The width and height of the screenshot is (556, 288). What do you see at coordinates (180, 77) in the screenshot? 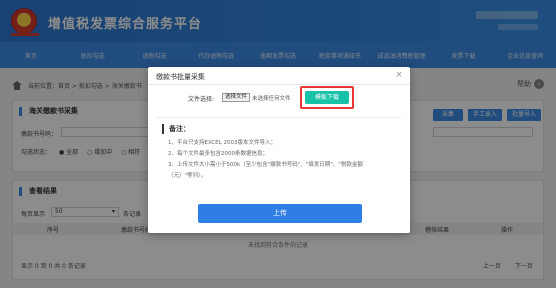
I see `dialog-title: 缴款书批量采集` at bounding box center [180, 77].